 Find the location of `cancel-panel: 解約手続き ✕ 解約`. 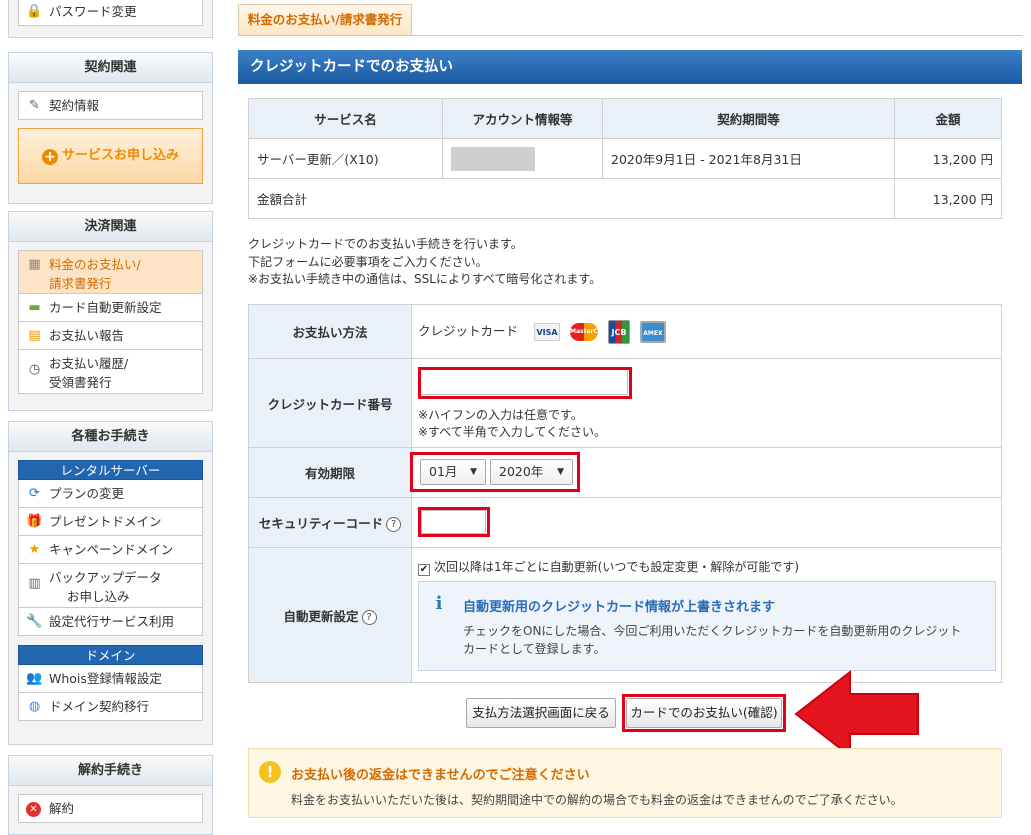

cancel-panel: 解約手続き ✕ 解約 is located at coordinates (110, 795).